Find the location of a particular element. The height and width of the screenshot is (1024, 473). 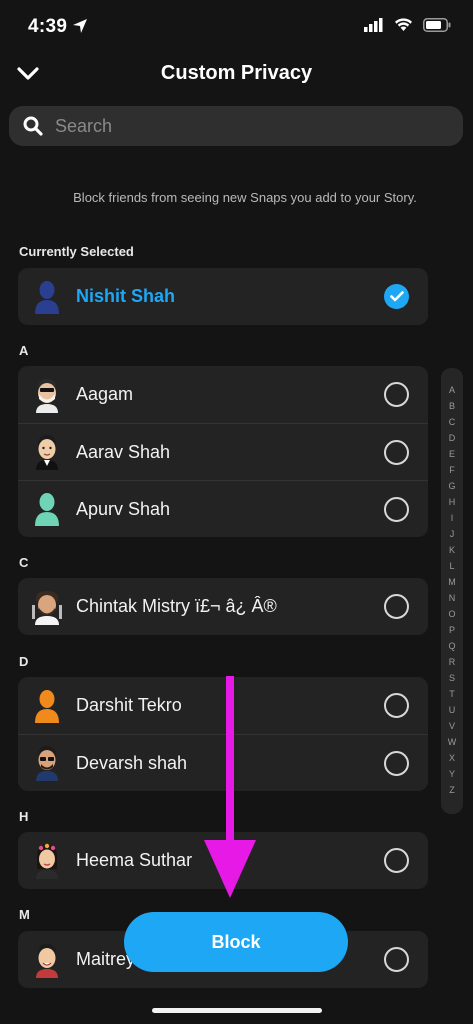

alpha-index-letter: Z is located at coordinates (452, 790).